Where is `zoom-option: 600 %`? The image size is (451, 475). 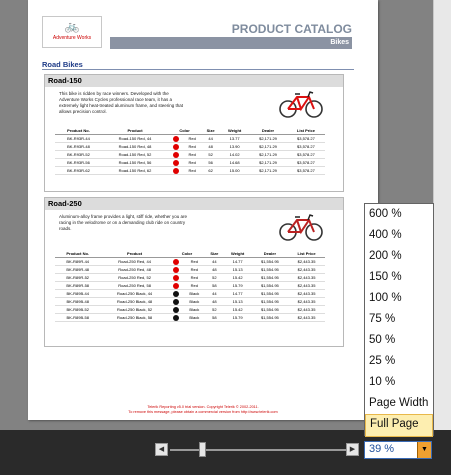 zoom-option: 600 % is located at coordinates (399, 214).